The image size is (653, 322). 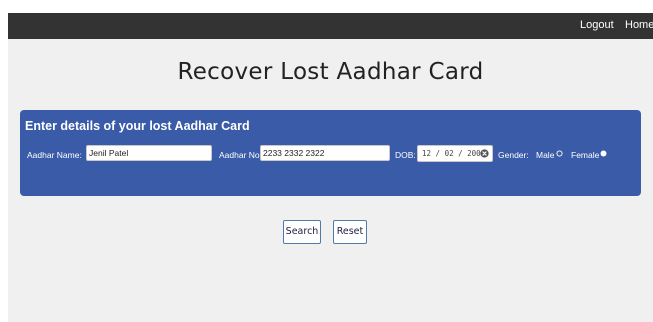 I want to click on gender-male-label: Male, so click(x=545, y=155).